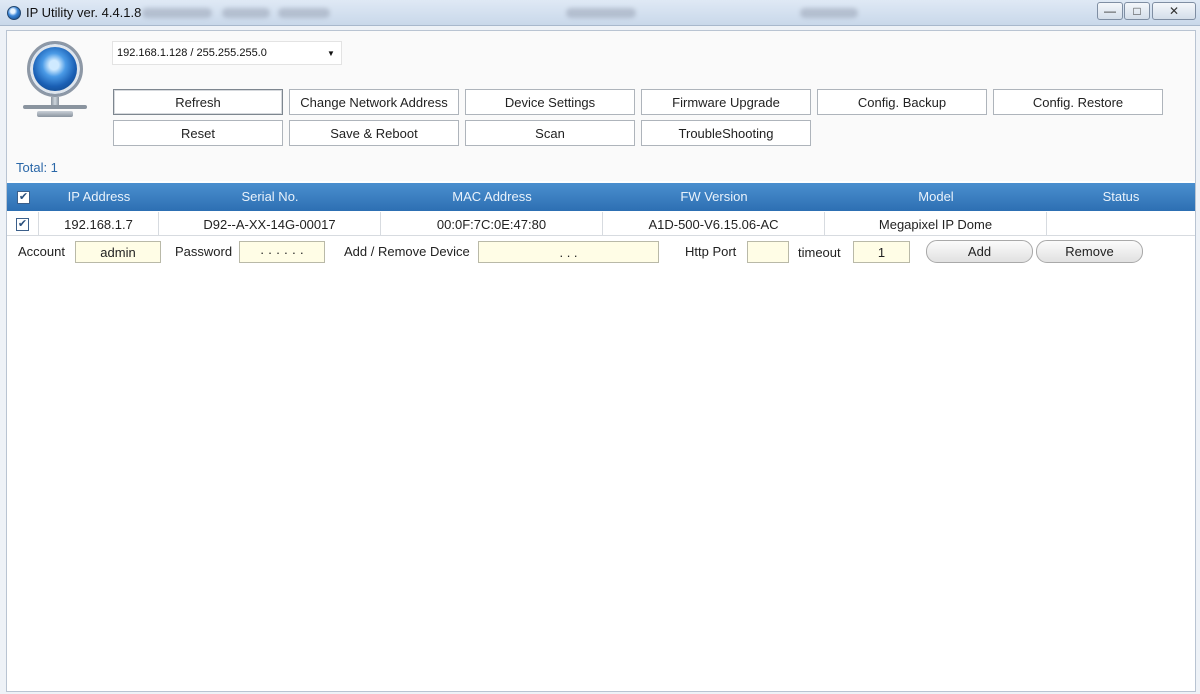 The image size is (1200, 694). What do you see at coordinates (936, 196) in the screenshot?
I see `column-header-model: Model` at bounding box center [936, 196].